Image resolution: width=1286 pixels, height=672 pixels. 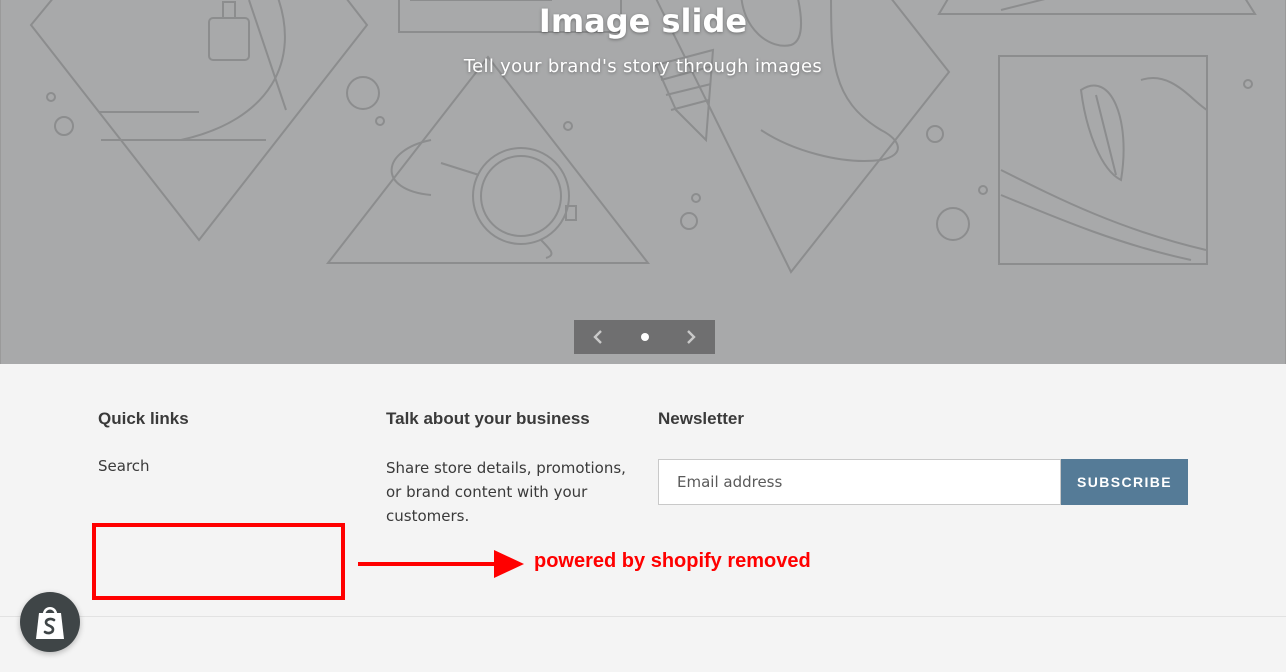 I want to click on shopify-badge-button, so click(x=50, y=622).